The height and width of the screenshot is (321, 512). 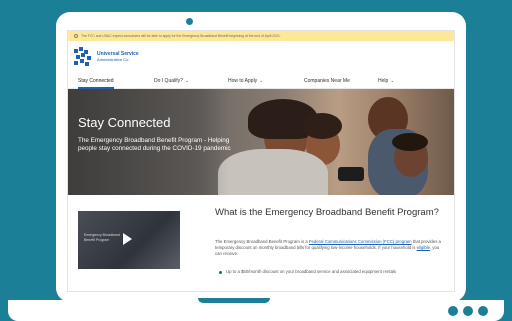 I want to click on nav-do-i-qualify: Do I Qualify? ⌄, so click(x=171, y=81).